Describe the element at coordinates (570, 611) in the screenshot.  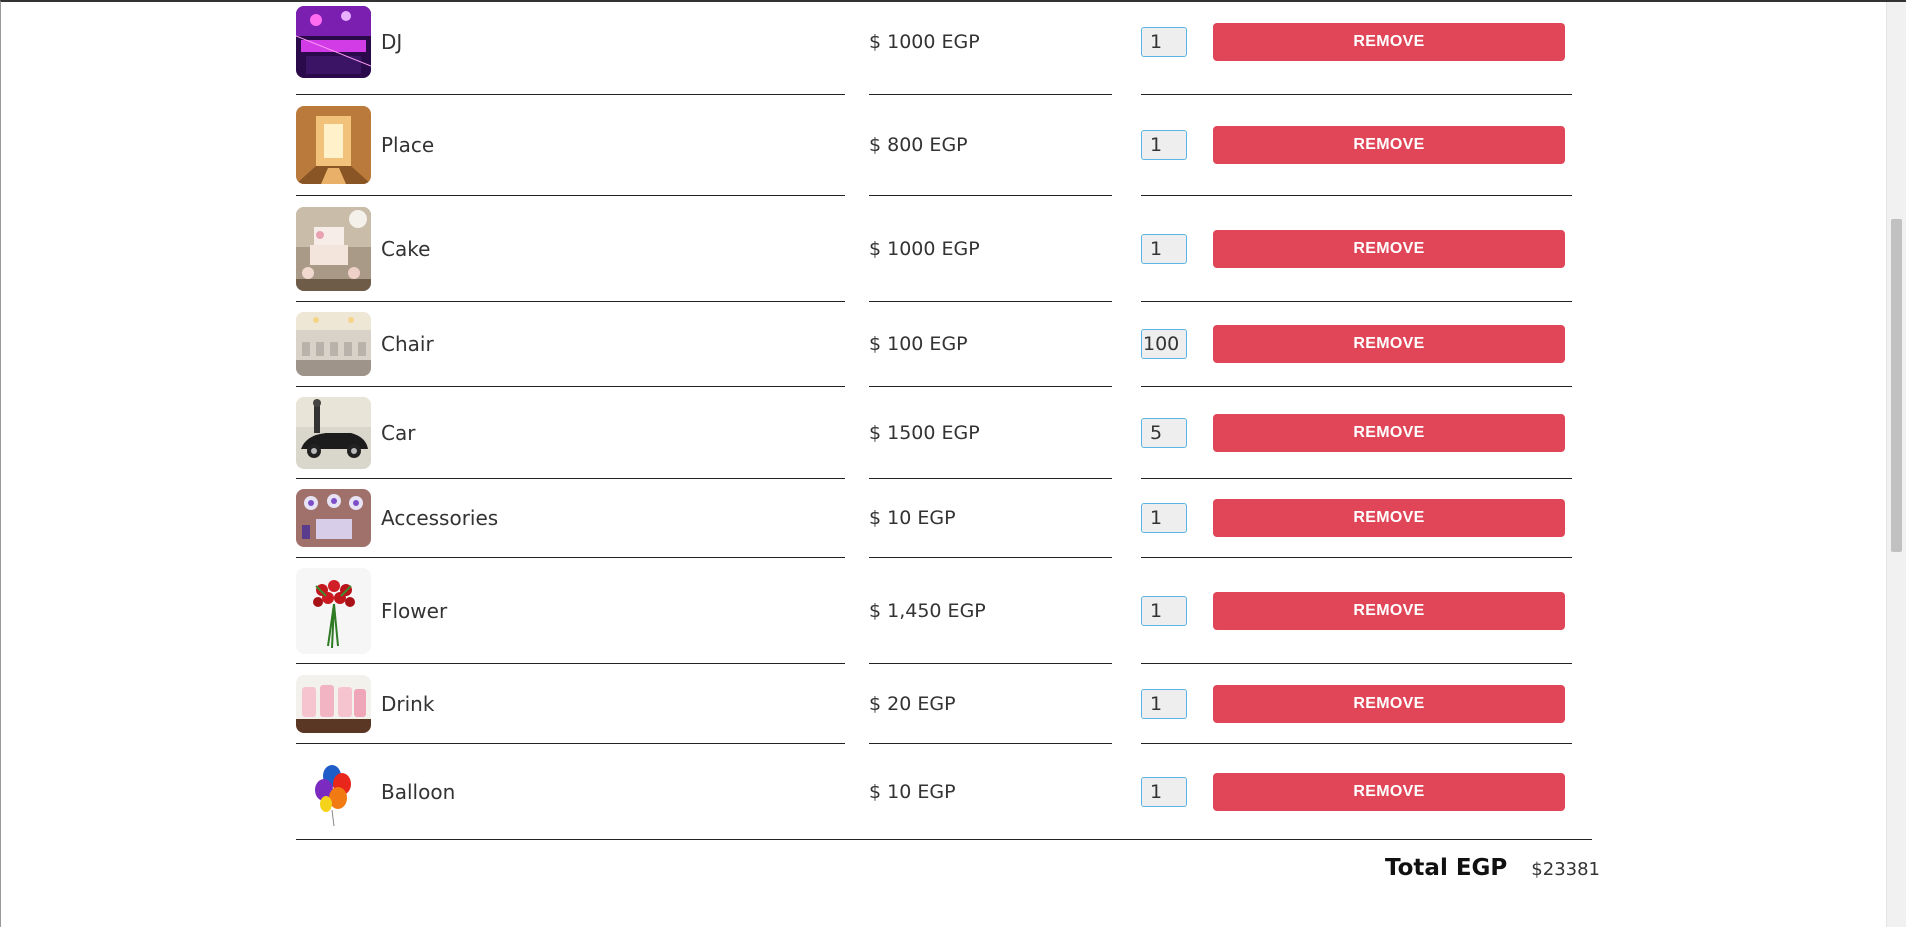
I see `product-cell: Flower` at that location.